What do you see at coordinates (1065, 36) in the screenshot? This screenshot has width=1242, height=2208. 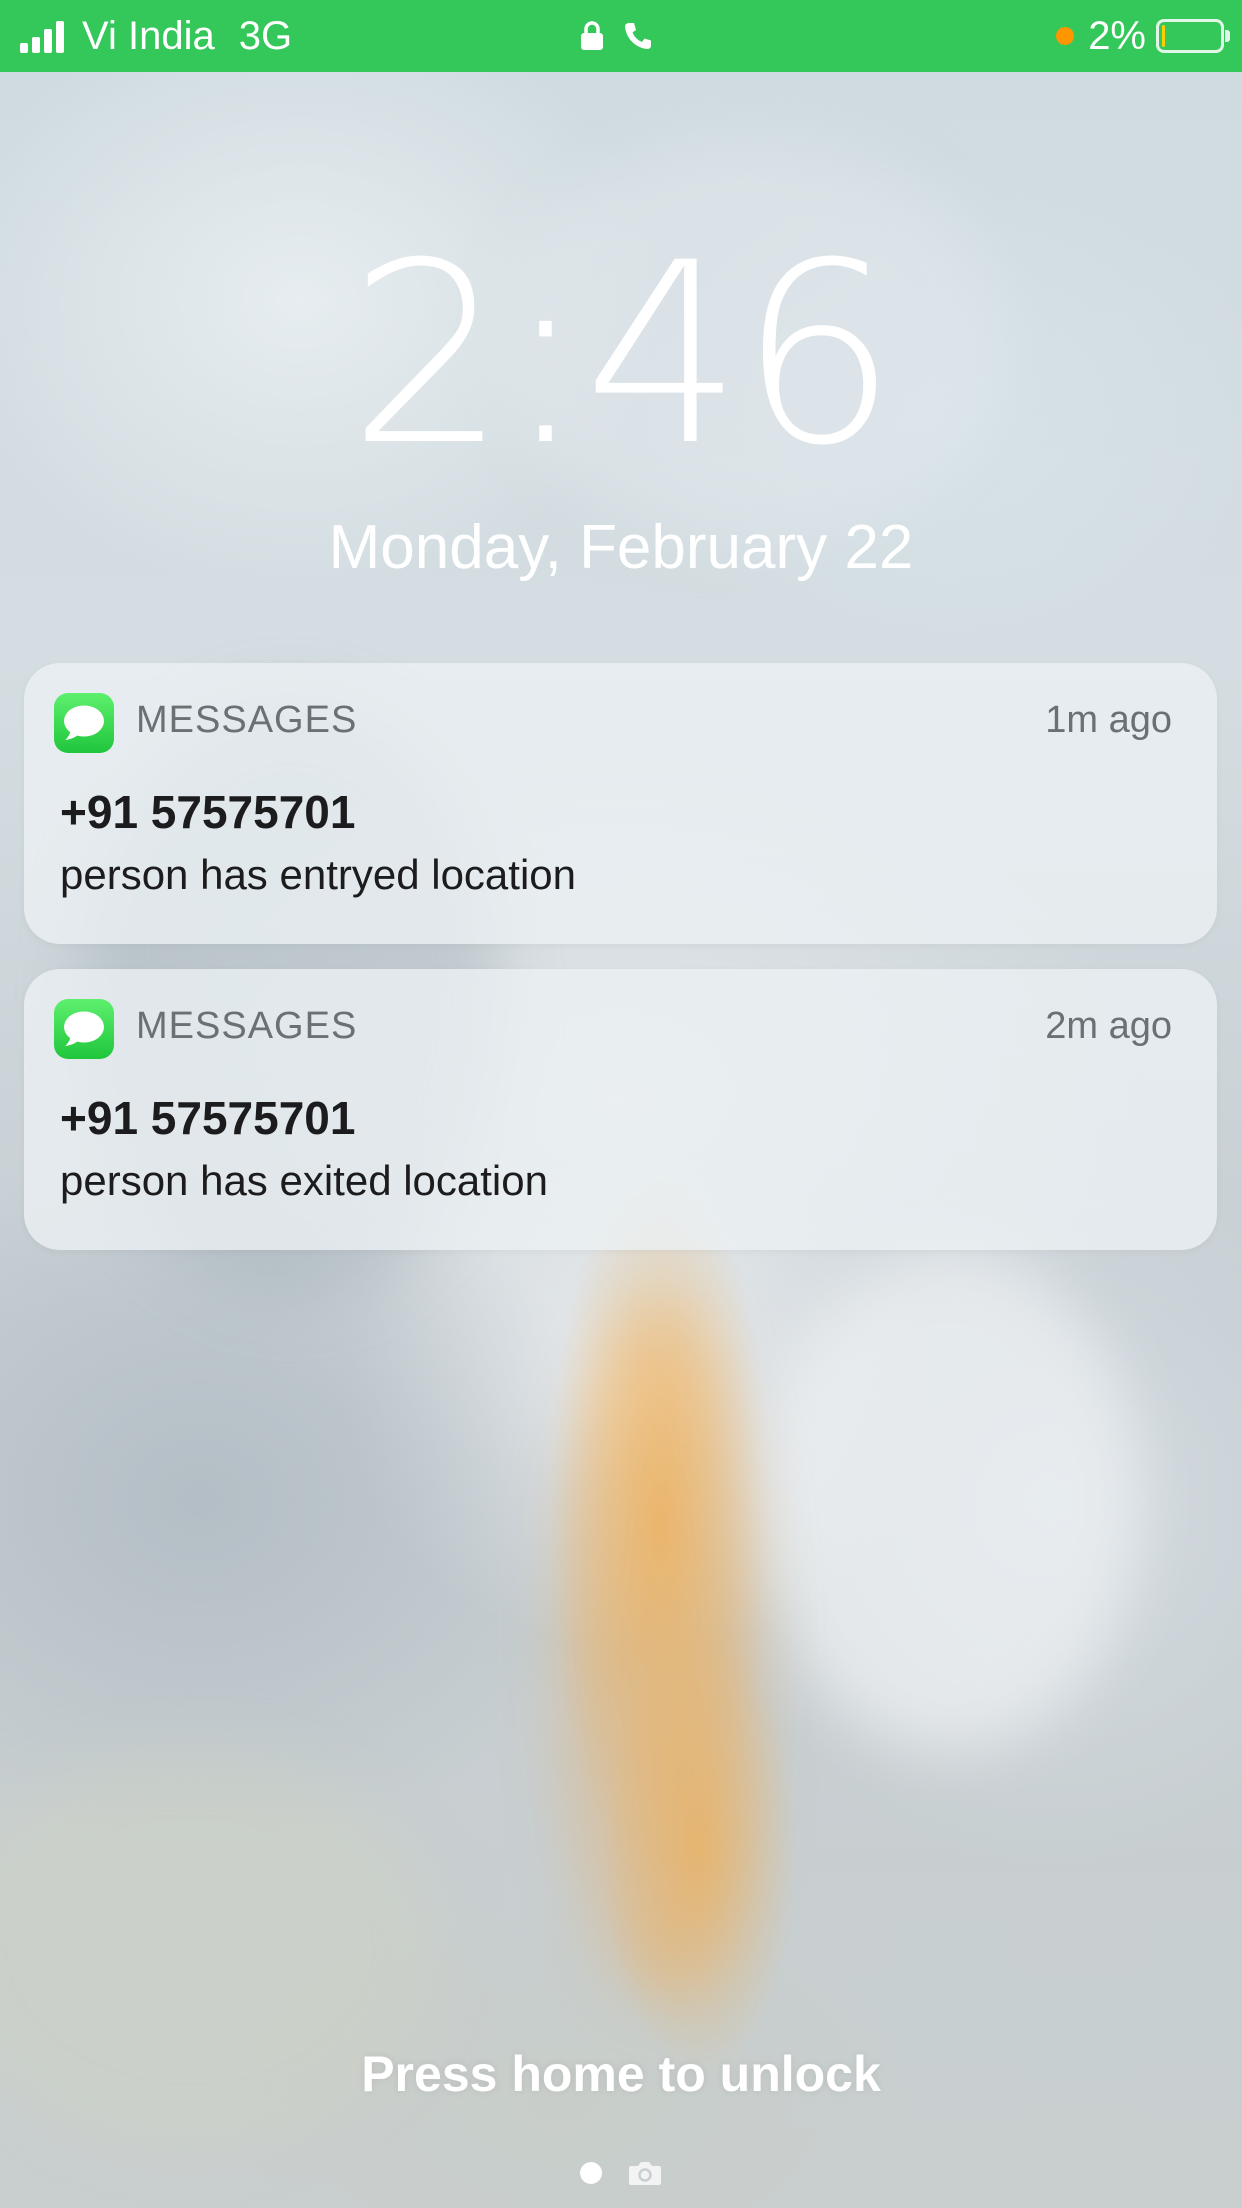 I see `orange-dot-indicator` at bounding box center [1065, 36].